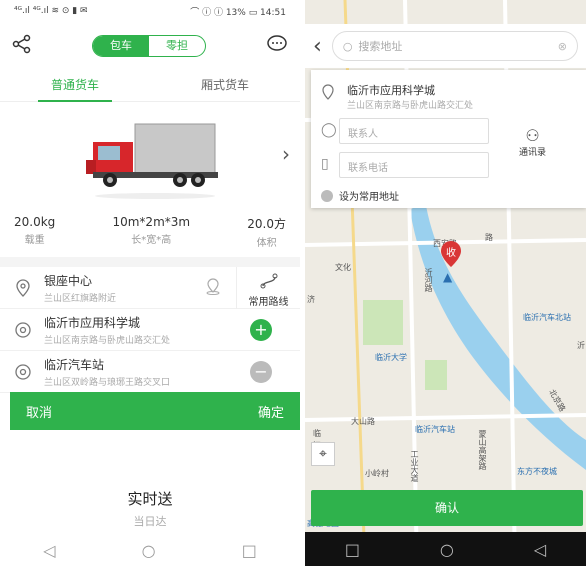 The image size is (586, 566). What do you see at coordinates (414, 466) in the screenshot?
I see `map-label: 工业大道` at bounding box center [414, 466].